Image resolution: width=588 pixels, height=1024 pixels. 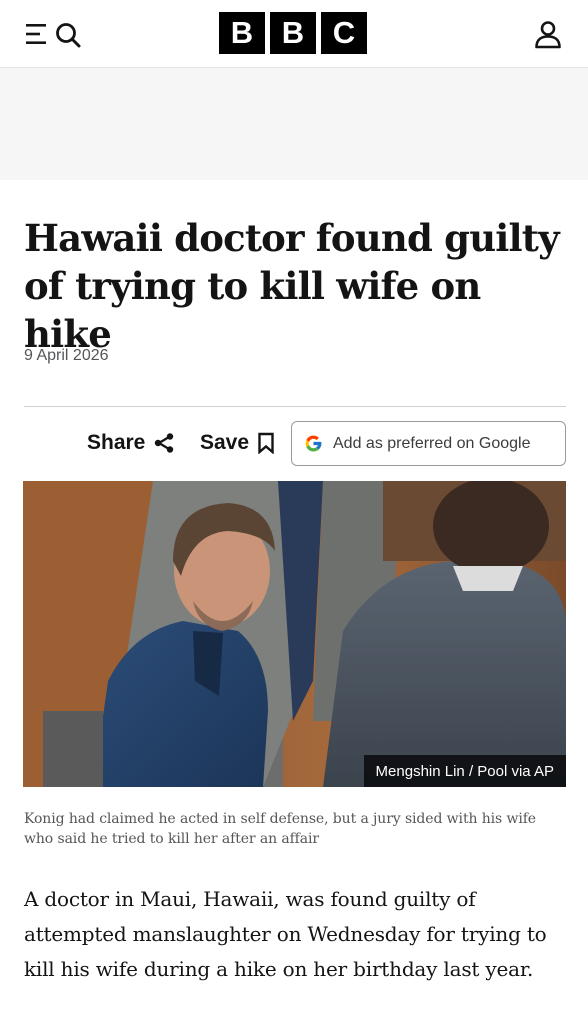 I want to click on save-button: Save, so click(x=237, y=443).